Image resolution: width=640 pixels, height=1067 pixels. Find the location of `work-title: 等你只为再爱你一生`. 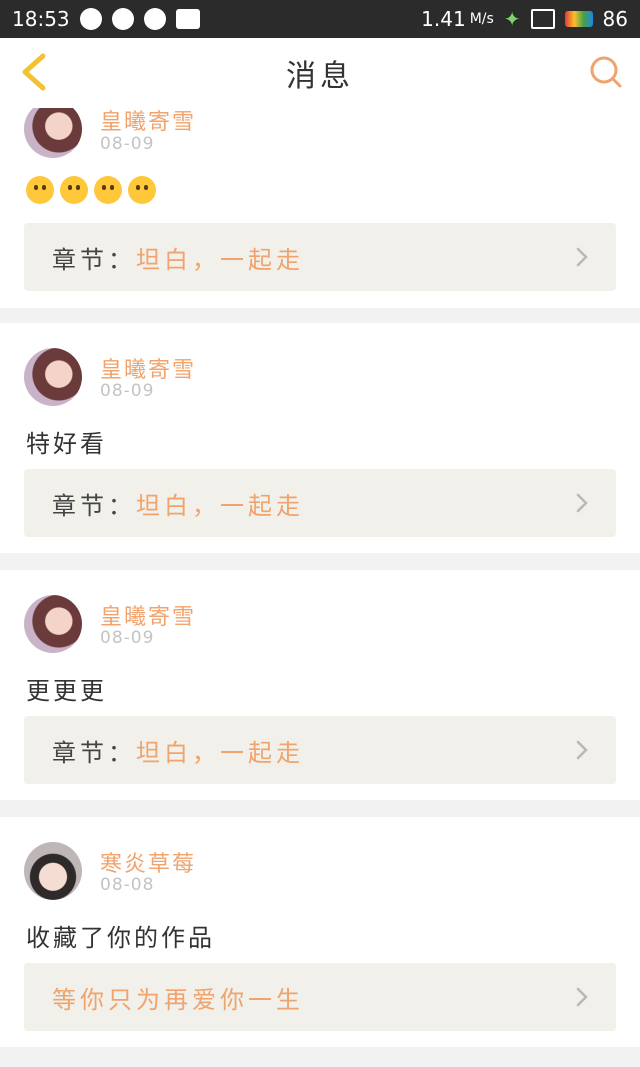

work-title: 等你只为再爱你一生 is located at coordinates (178, 999).